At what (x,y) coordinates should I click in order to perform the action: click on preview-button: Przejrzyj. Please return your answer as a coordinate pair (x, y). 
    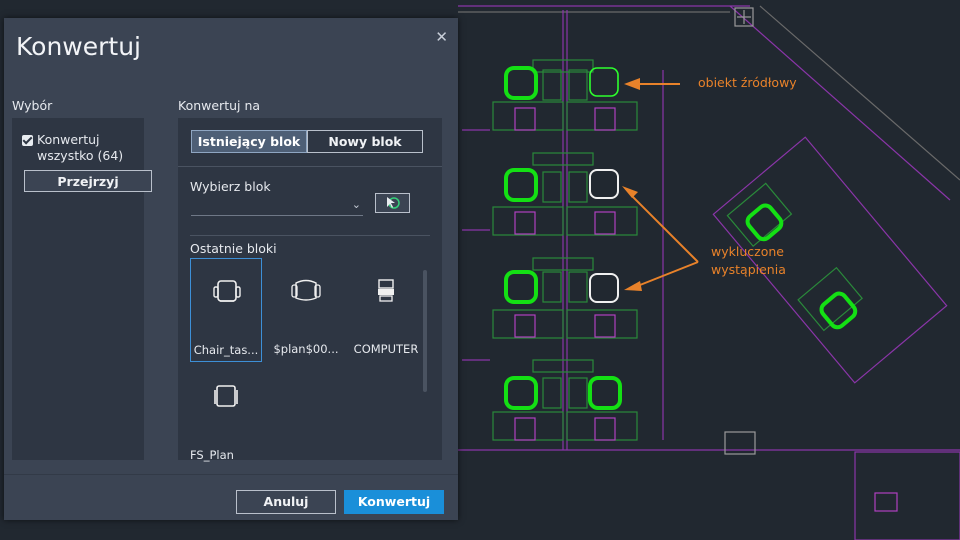
    Looking at the image, I should click on (88, 181).